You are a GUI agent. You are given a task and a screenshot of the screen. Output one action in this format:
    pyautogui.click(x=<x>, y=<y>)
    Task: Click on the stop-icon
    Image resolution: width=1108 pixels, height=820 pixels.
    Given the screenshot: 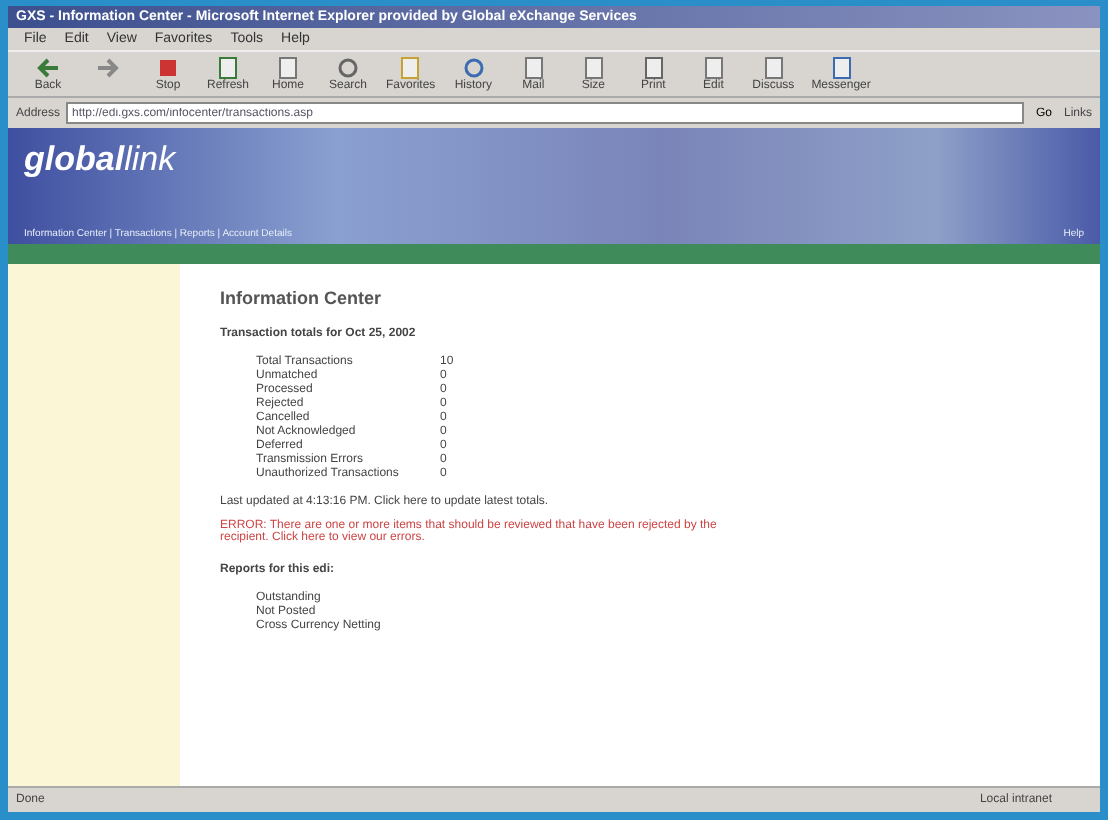 What is the action you would take?
    pyautogui.click(x=168, y=68)
    